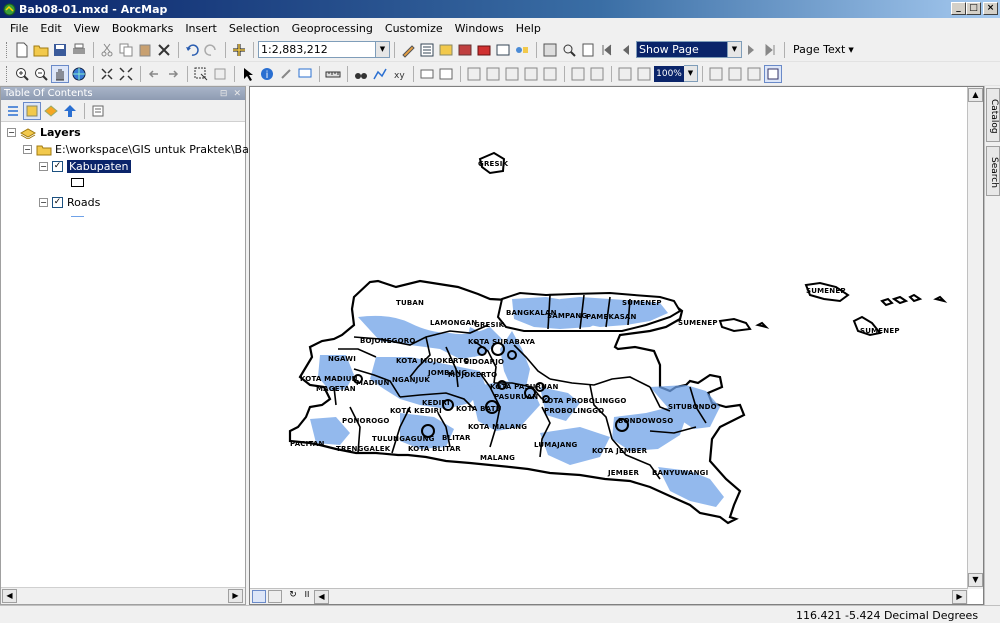  What do you see at coordinates (293, 596) in the screenshot?
I see `refresh-icon: ↻` at bounding box center [293, 596].